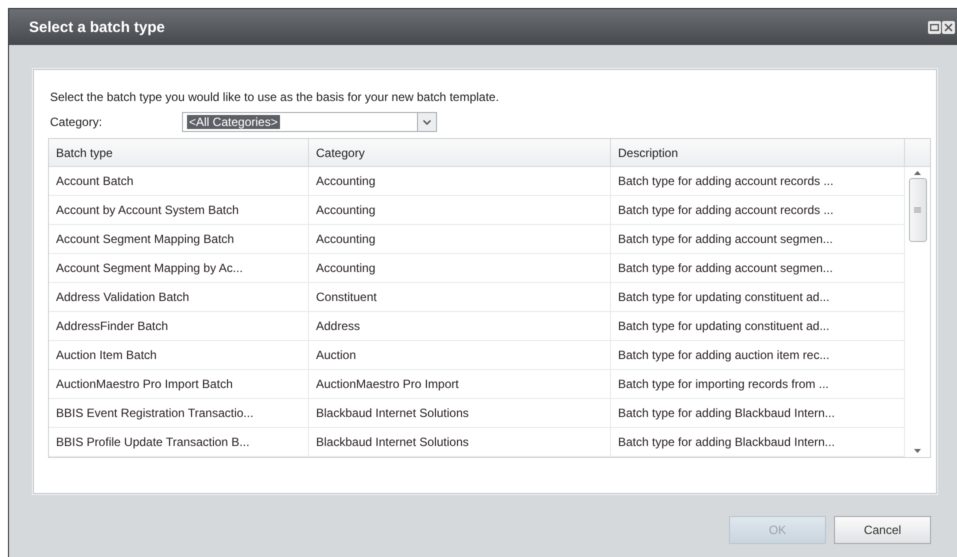 The width and height of the screenshot is (957, 557). What do you see at coordinates (179, 384) in the screenshot?
I see `table-cell: AuctionMaestro Pro Import Batch` at bounding box center [179, 384].